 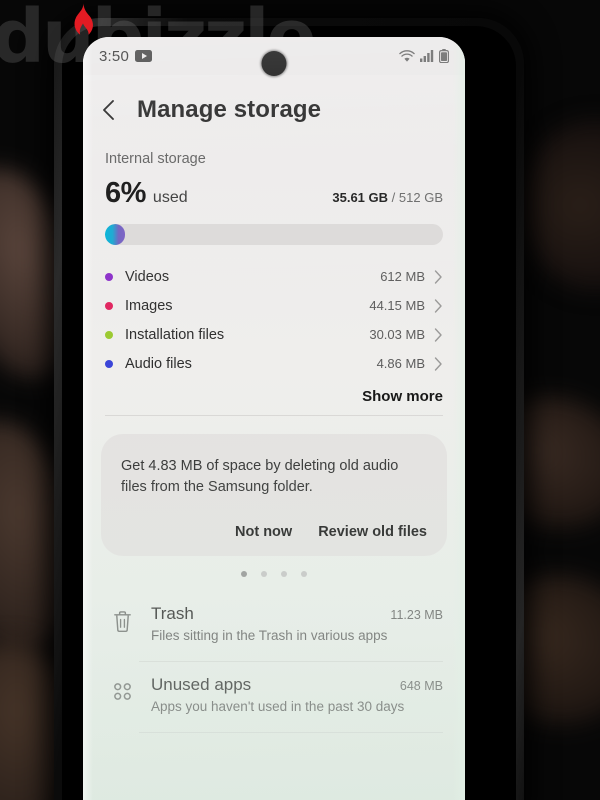 I want to click on list-item-title: Trash, so click(x=172, y=614).